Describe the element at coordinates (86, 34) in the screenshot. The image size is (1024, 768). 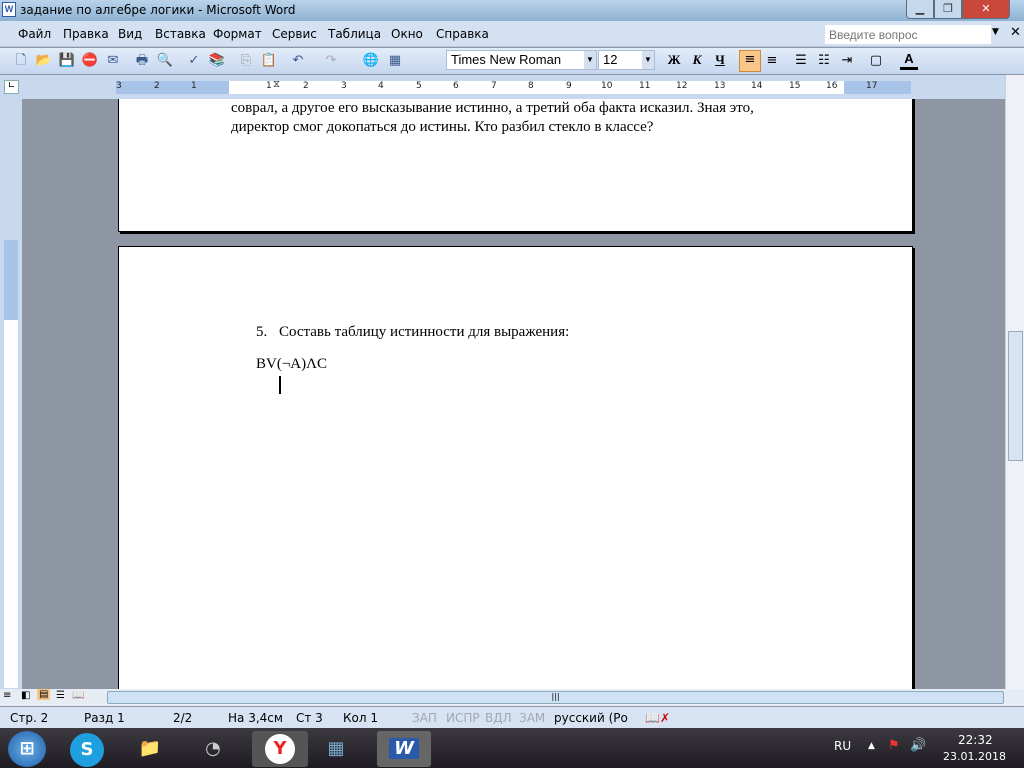
I see `menu-edit: Правка` at that location.